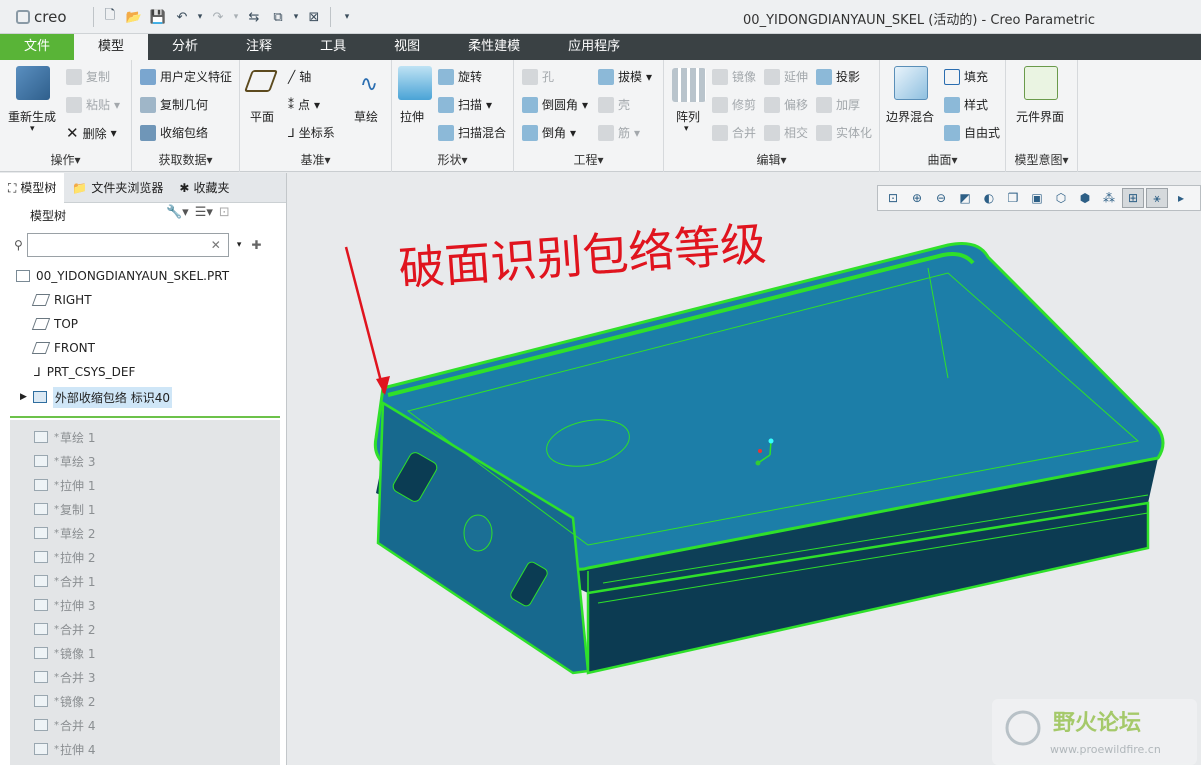 The width and height of the screenshot is (1201, 765). Describe the element at coordinates (619, 132) in the screenshot. I see `rib-button: 筋 ▾` at that location.